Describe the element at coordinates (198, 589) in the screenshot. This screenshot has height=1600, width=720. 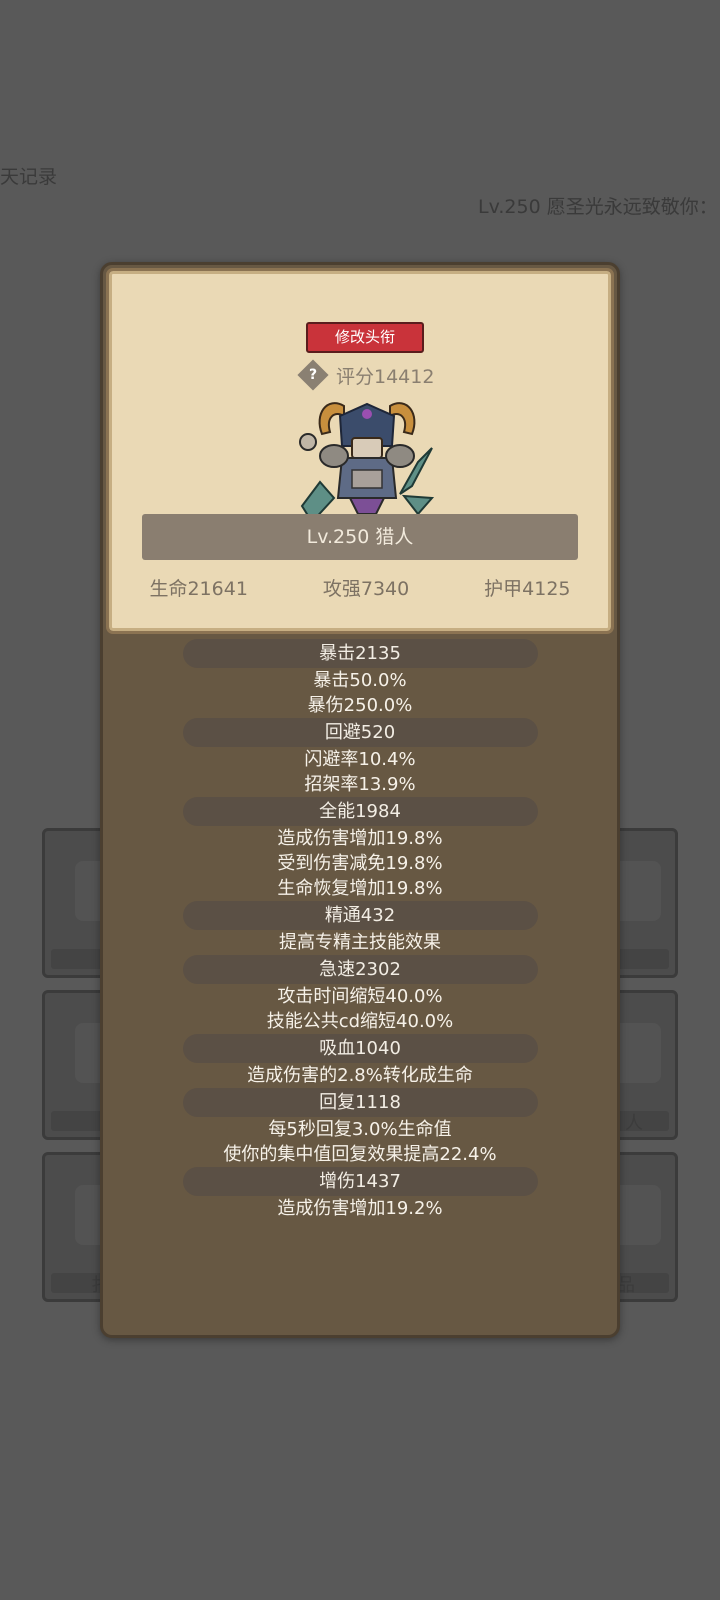
I see `health-stat: 生命21641` at that location.